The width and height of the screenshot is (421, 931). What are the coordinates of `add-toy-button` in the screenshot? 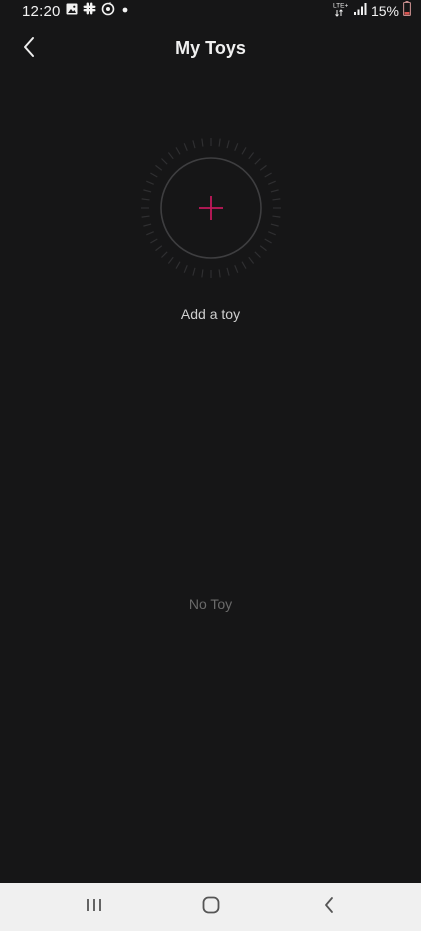 It's located at (211, 208).